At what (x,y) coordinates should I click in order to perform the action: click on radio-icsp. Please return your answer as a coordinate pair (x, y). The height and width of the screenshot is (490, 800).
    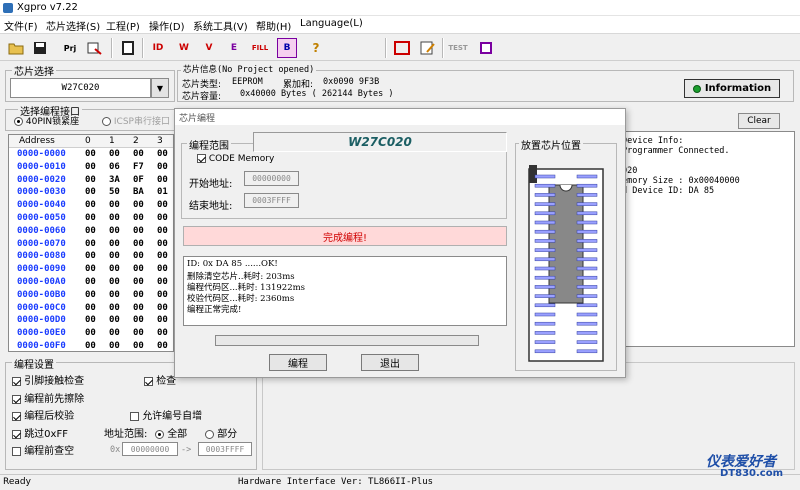
    Looking at the image, I should click on (106, 121).